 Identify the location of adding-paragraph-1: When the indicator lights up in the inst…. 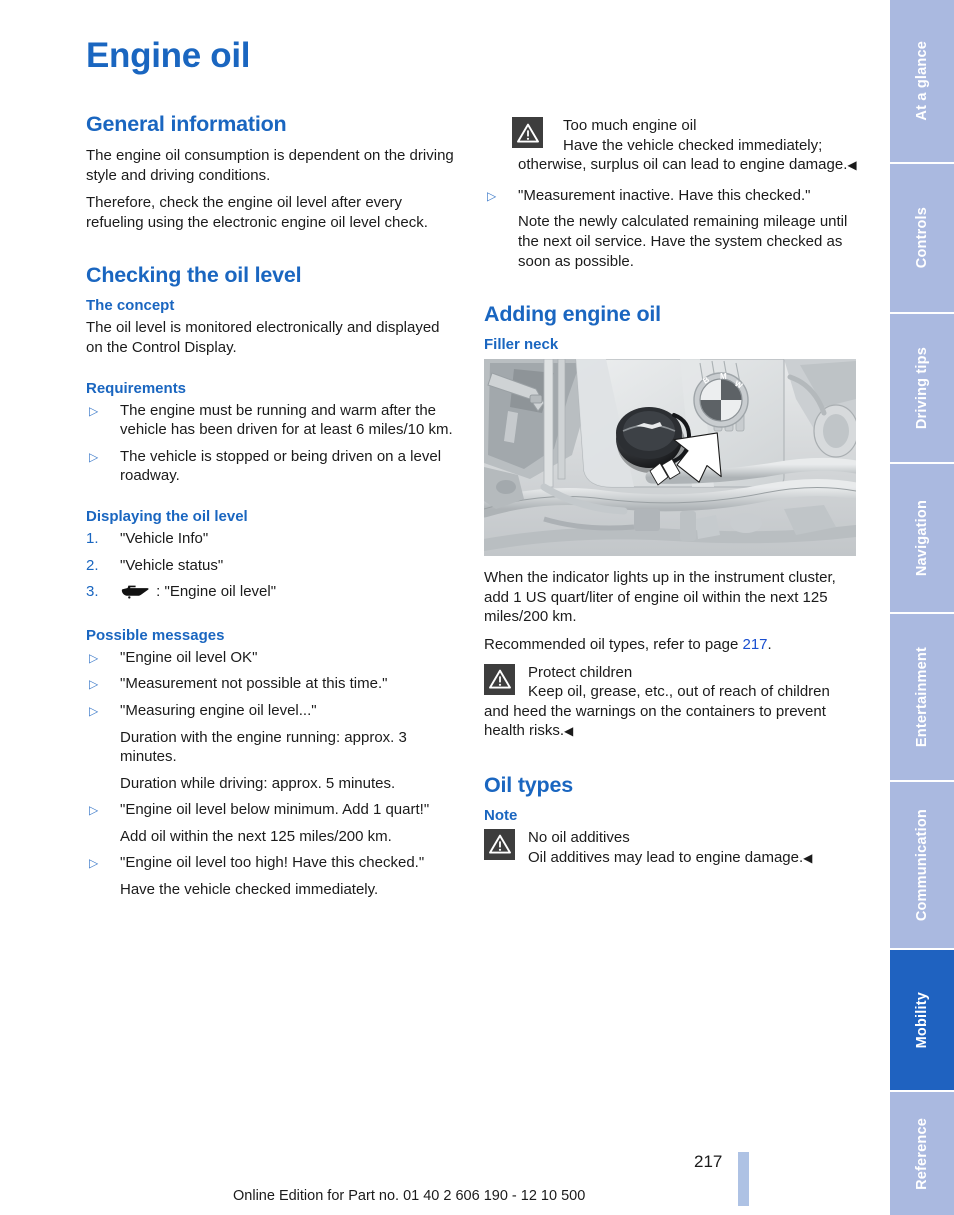
(660, 597).